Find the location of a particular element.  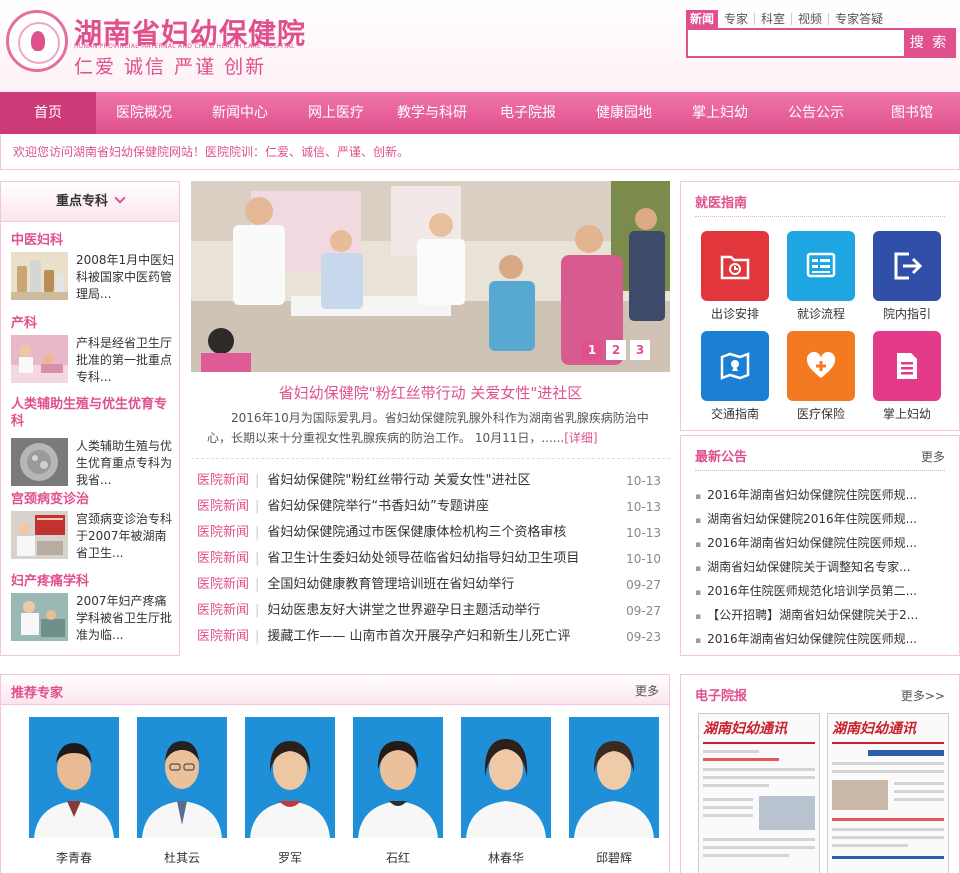

exit-arrow-icon is located at coordinates (907, 266).